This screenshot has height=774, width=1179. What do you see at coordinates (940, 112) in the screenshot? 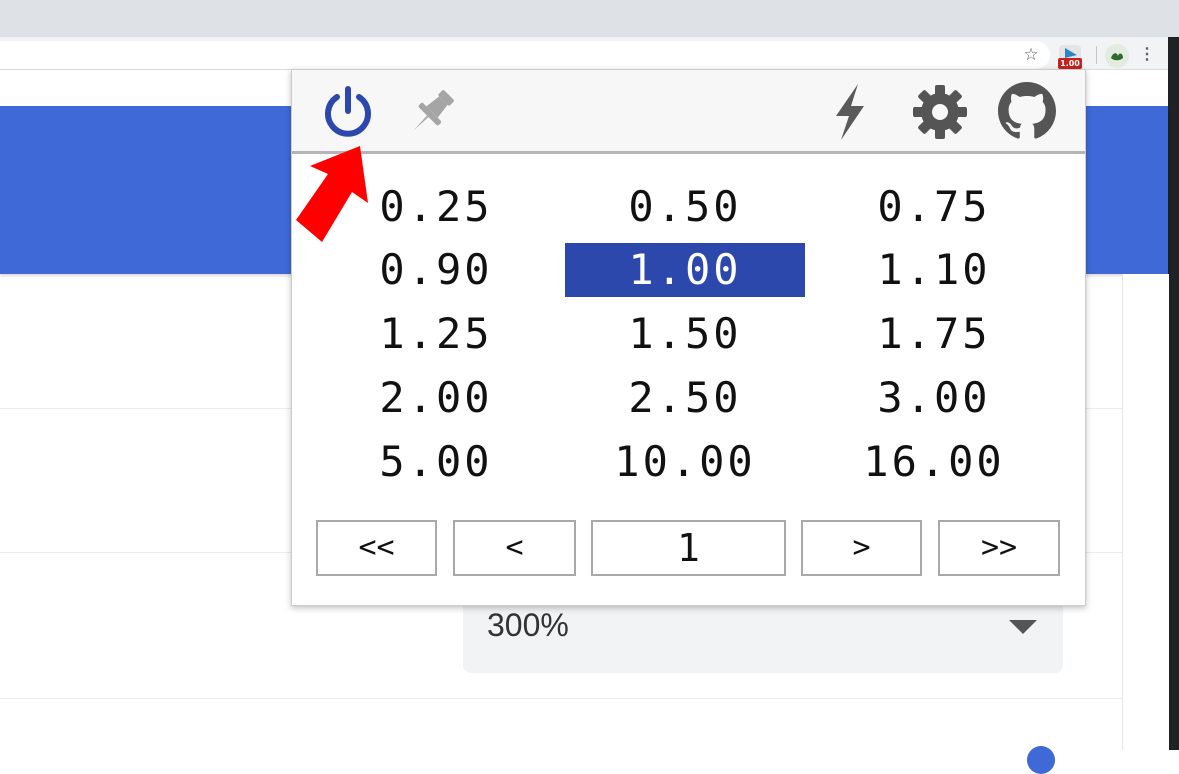
I see `gear-icon` at bounding box center [940, 112].